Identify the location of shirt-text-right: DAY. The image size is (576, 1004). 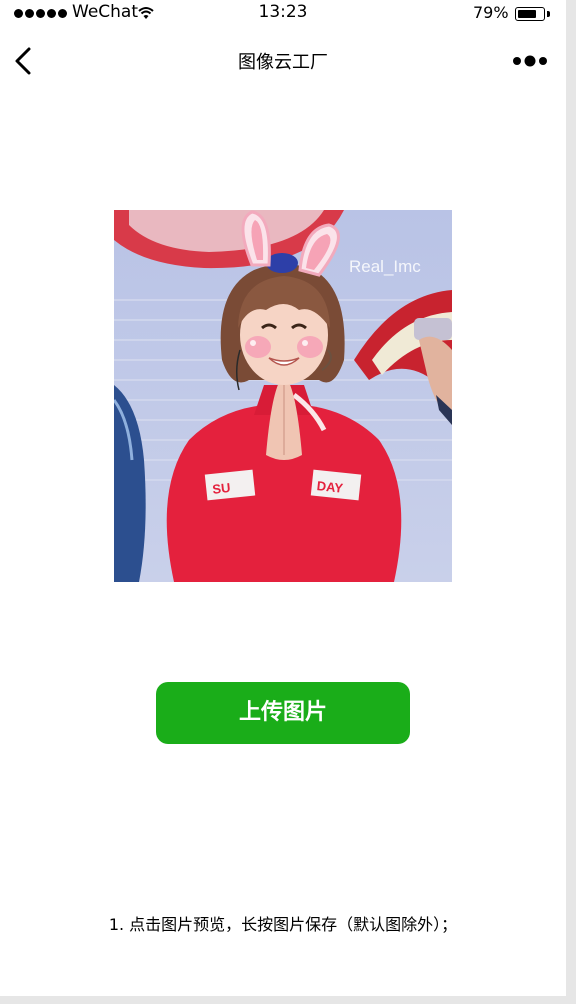
(330, 487).